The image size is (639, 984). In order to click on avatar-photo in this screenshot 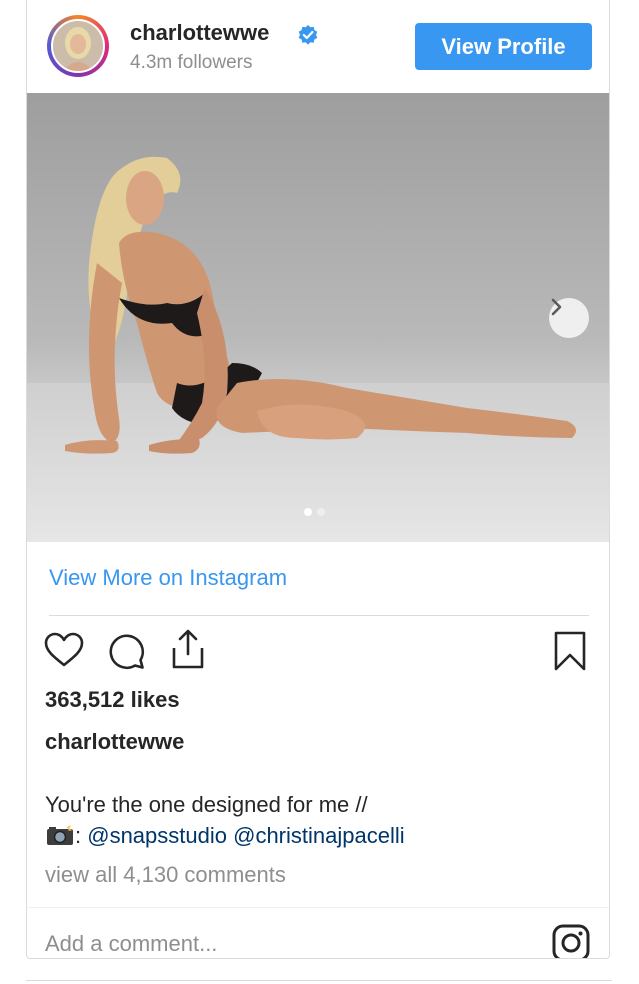, I will do `click(78, 46)`.